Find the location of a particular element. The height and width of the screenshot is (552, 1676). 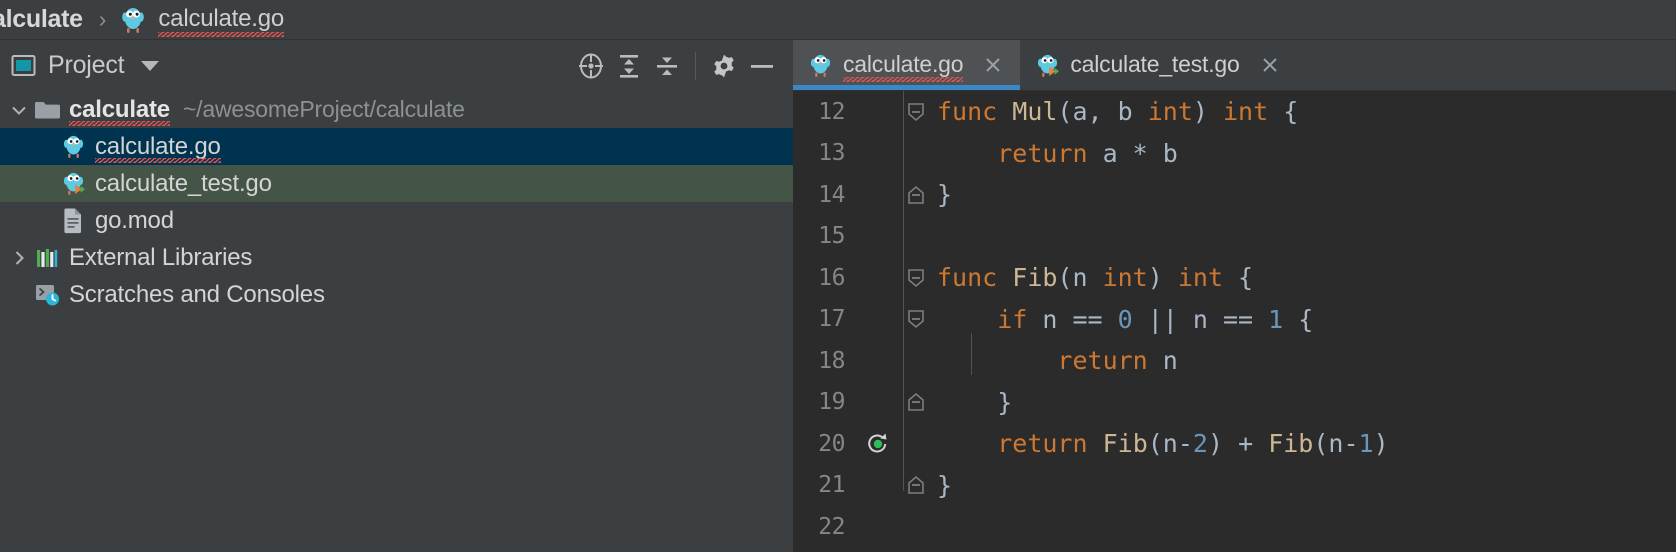

code-token: a * b is located at coordinates (1132, 153).